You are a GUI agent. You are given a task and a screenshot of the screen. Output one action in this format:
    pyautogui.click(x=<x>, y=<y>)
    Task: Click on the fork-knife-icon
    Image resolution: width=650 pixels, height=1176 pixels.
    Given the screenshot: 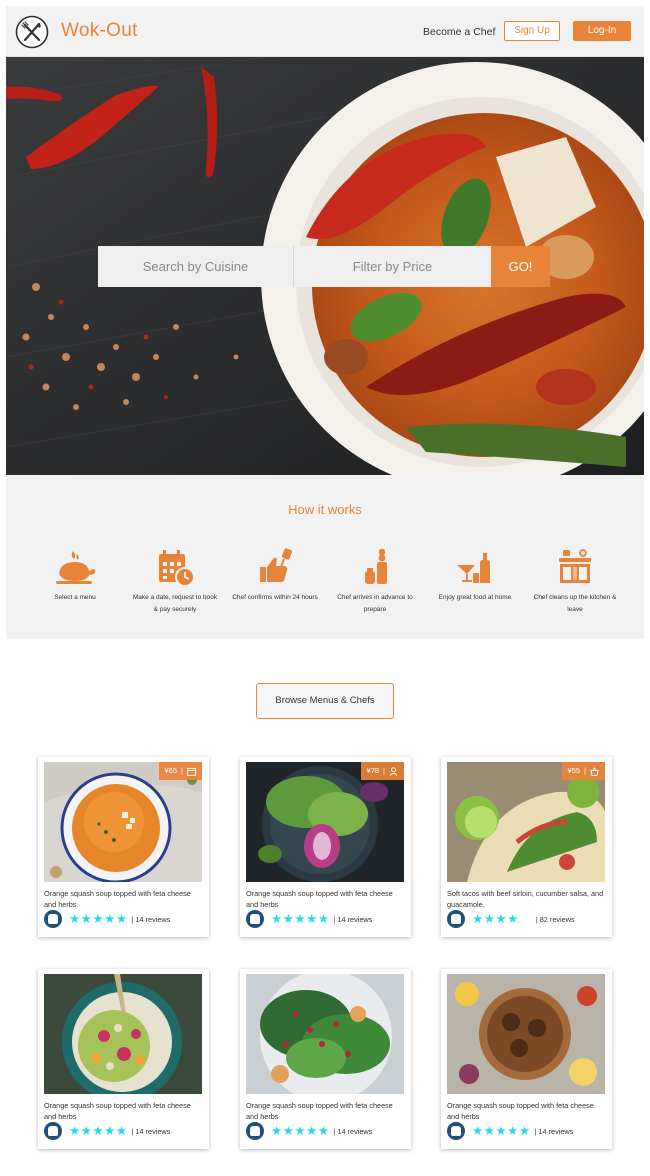 What is the action you would take?
    pyautogui.click(x=32, y=32)
    